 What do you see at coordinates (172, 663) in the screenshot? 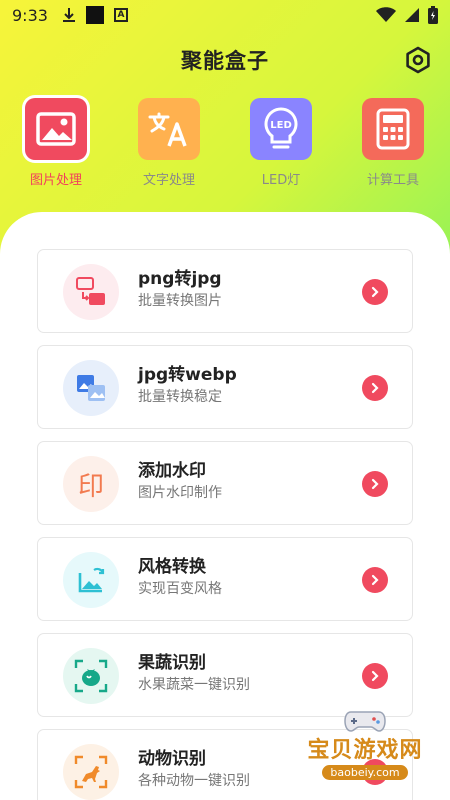
I see `card-title: 果蔬识别` at bounding box center [172, 663].